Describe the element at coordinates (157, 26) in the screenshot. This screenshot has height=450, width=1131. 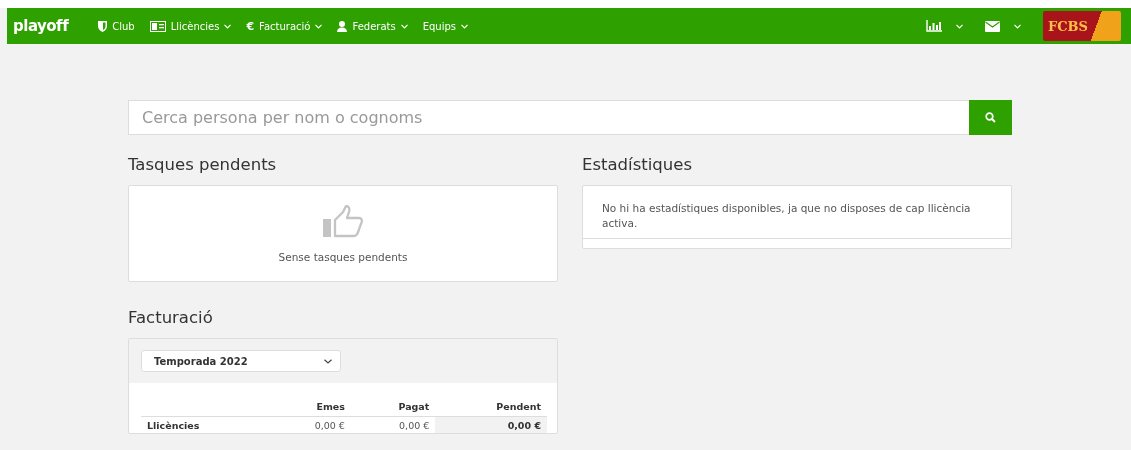
I see `id-card-icon` at that location.